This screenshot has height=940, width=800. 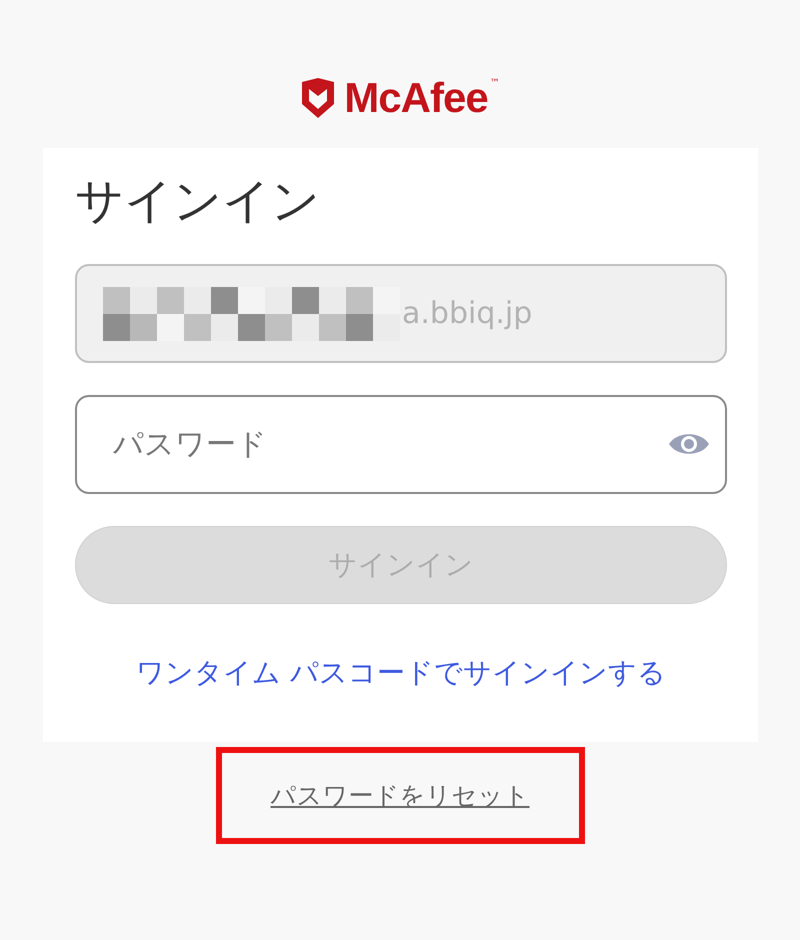 What do you see at coordinates (416, 98) in the screenshot?
I see `logo-wordmark: McAfee` at bounding box center [416, 98].